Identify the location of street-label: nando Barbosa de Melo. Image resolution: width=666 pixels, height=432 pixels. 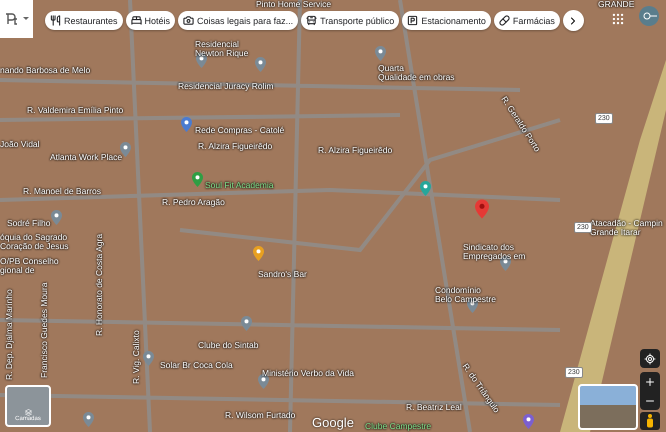
(45, 70).